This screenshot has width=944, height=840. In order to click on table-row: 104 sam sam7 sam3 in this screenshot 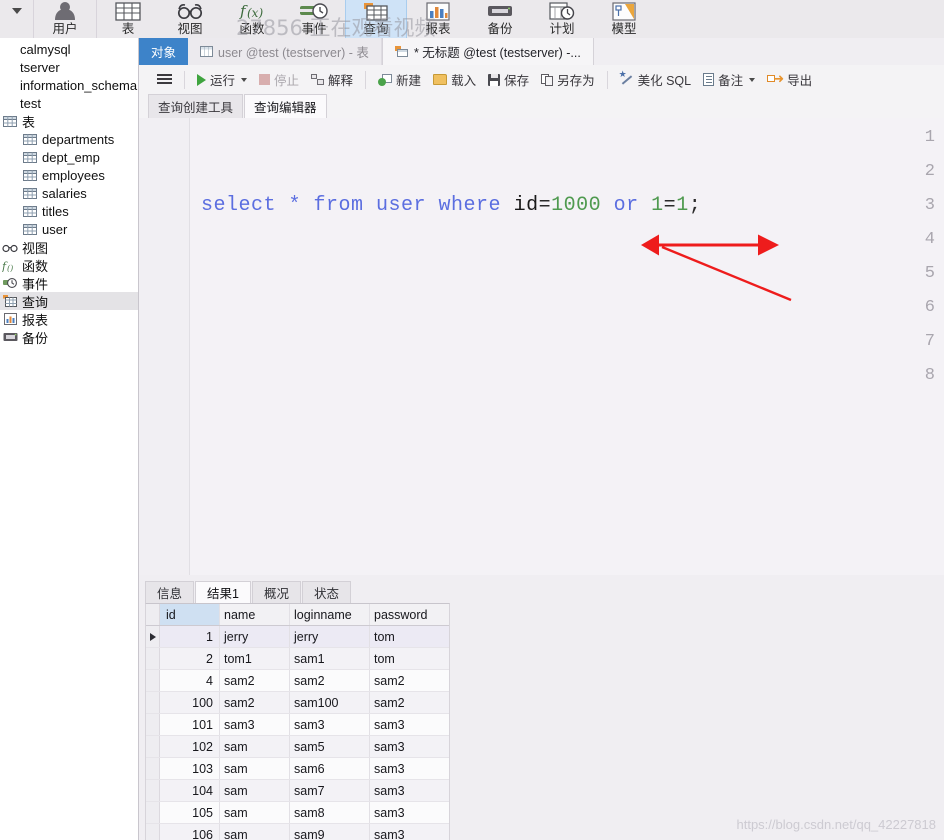, I will do `click(297, 791)`.